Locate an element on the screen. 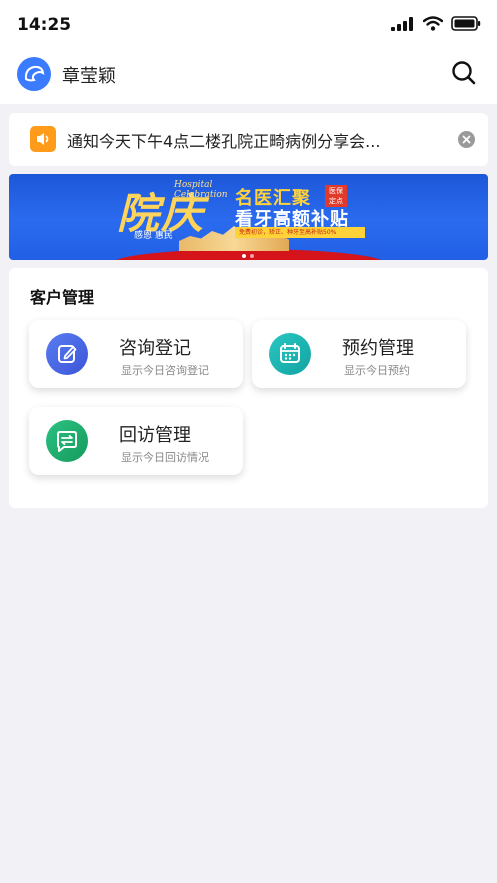 The width and height of the screenshot is (497, 883). followup-card: 回访管理 显示今日回访情况 is located at coordinates (136, 441).